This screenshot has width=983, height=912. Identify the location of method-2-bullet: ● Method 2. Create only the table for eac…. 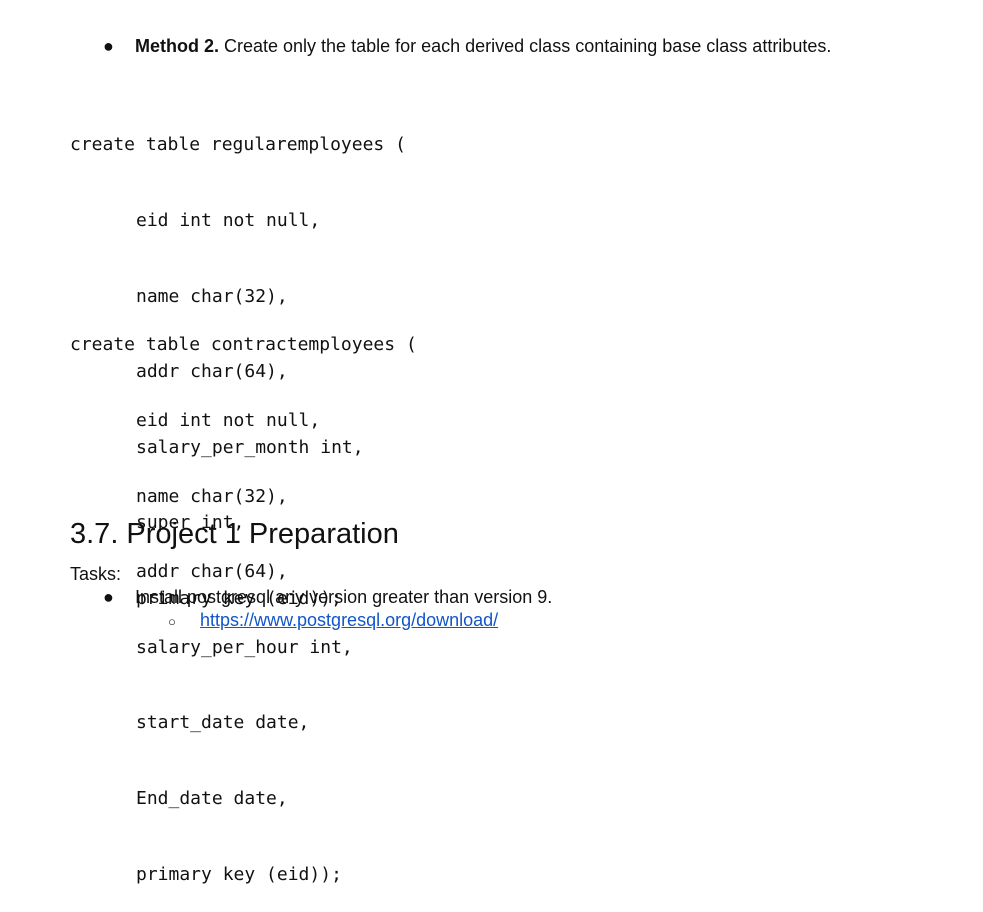
(467, 46).